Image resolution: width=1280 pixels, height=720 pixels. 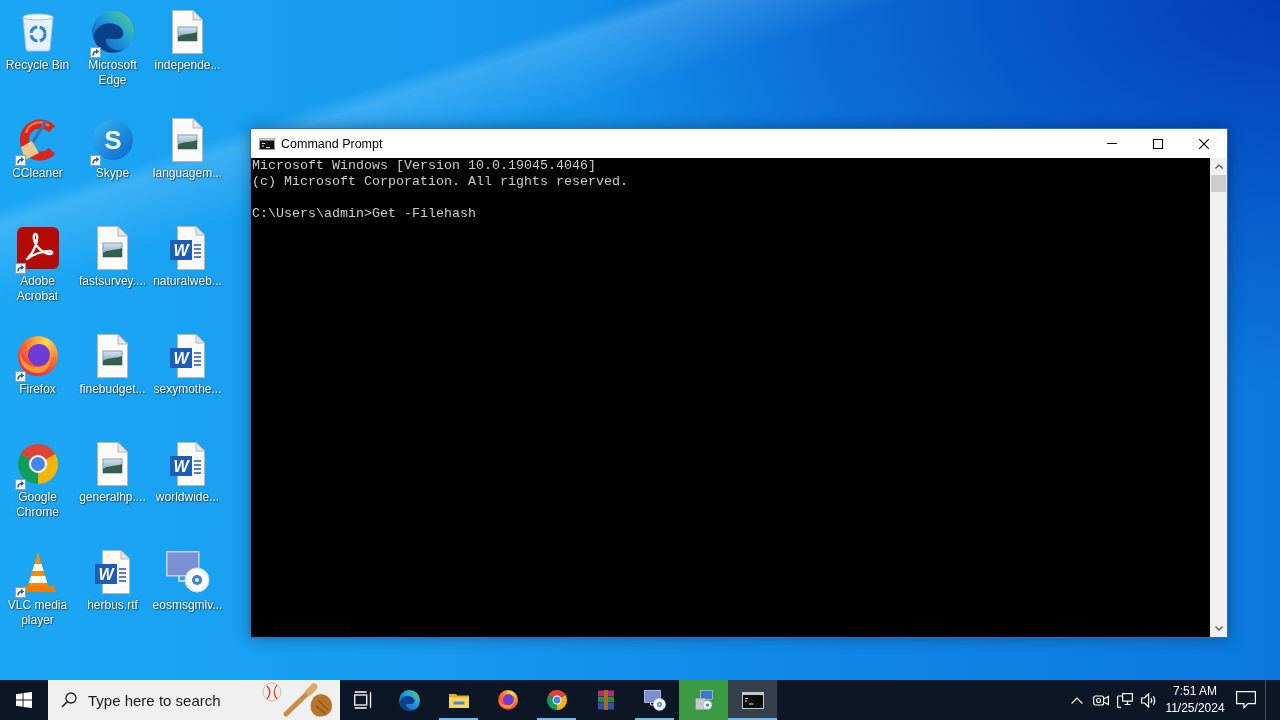 I want to click on icon-label: Recycle Bin, so click(x=37, y=65).